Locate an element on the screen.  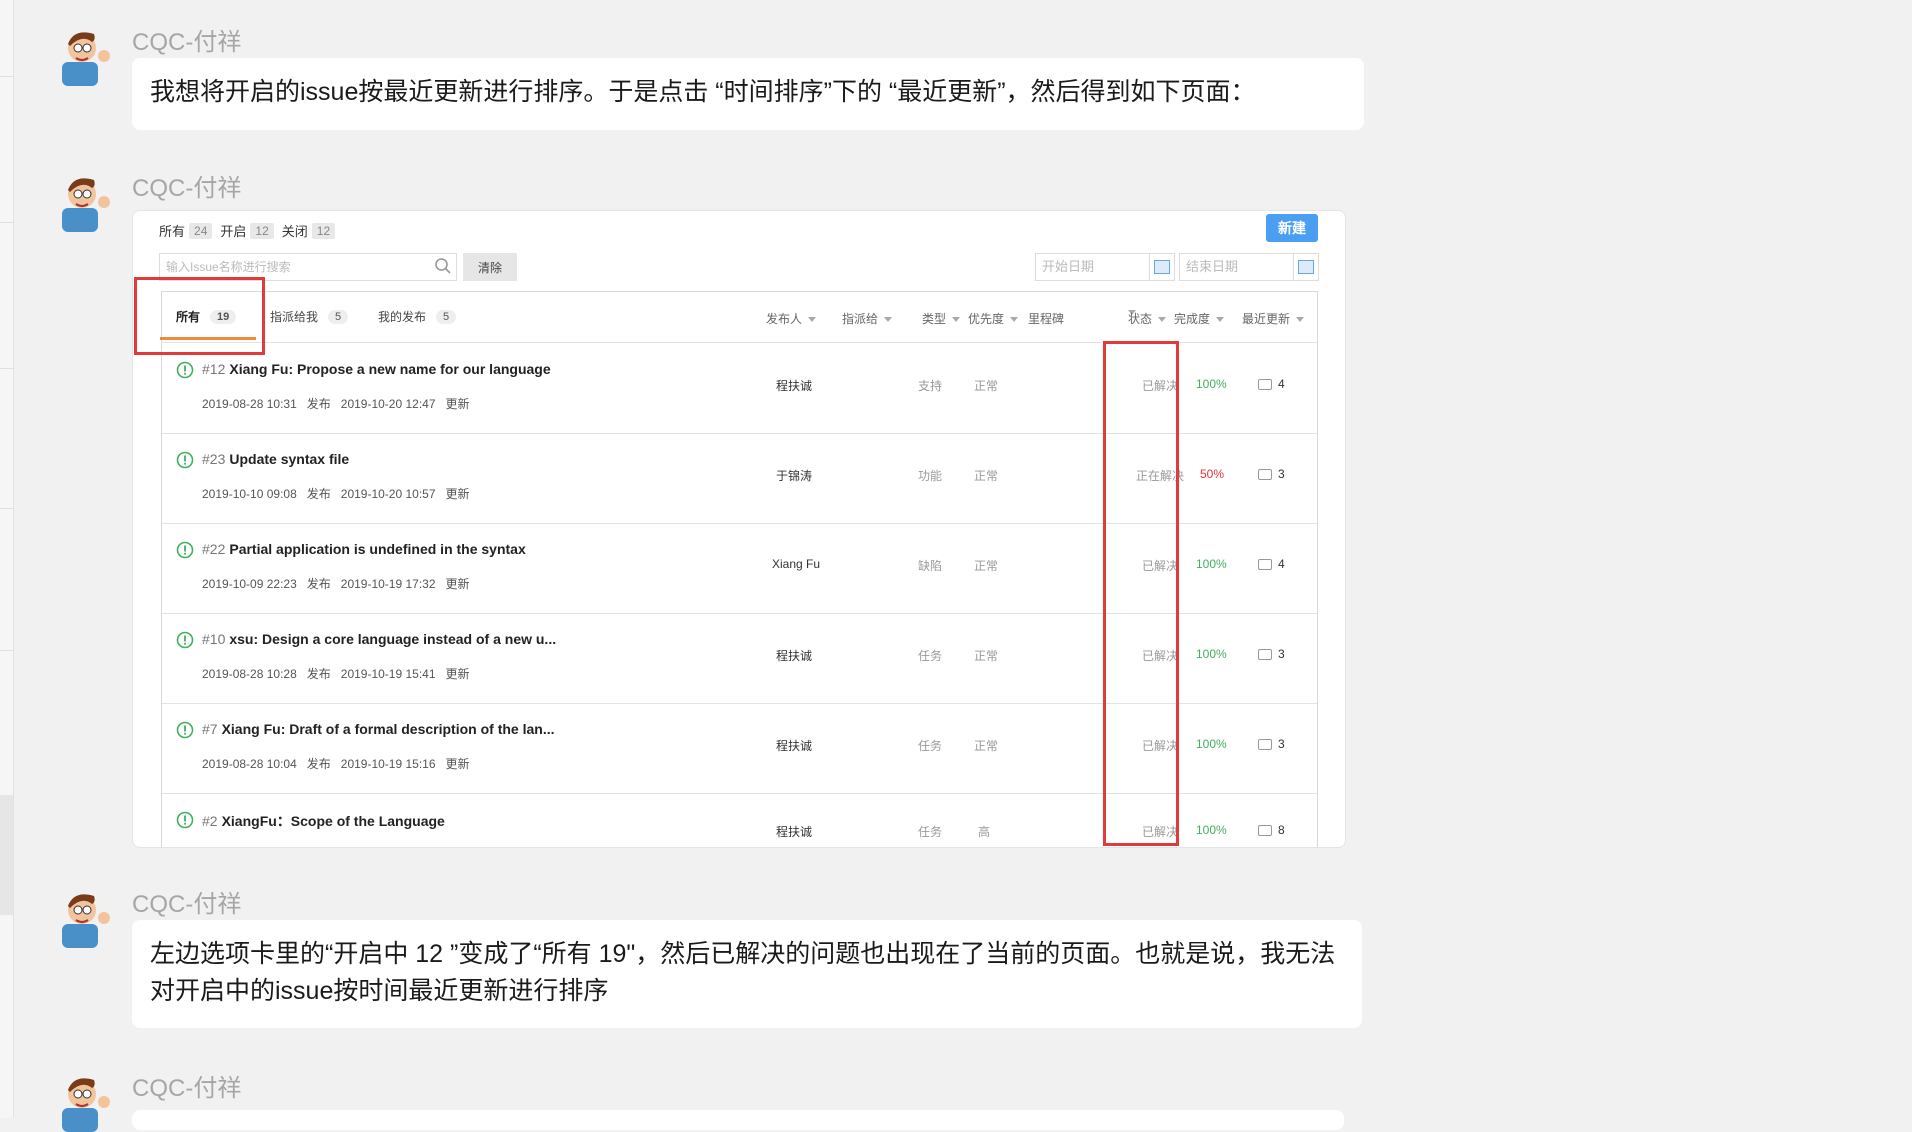
start-date-placeholder: 开始日期 is located at coordinates (1068, 266).